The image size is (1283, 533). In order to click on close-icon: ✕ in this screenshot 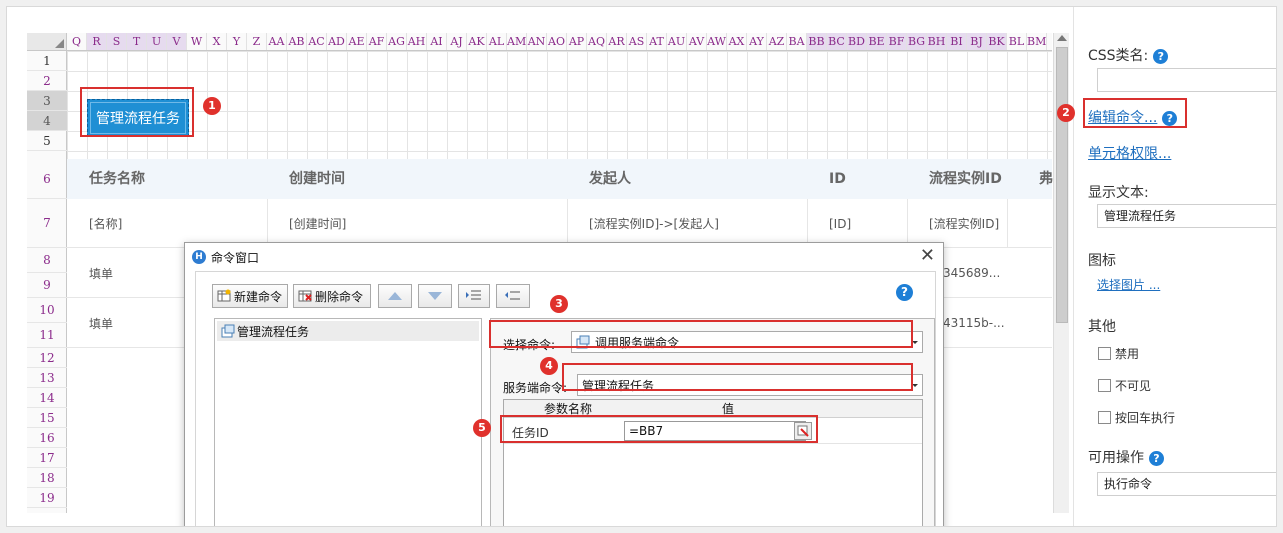, I will do `click(927, 256)`.